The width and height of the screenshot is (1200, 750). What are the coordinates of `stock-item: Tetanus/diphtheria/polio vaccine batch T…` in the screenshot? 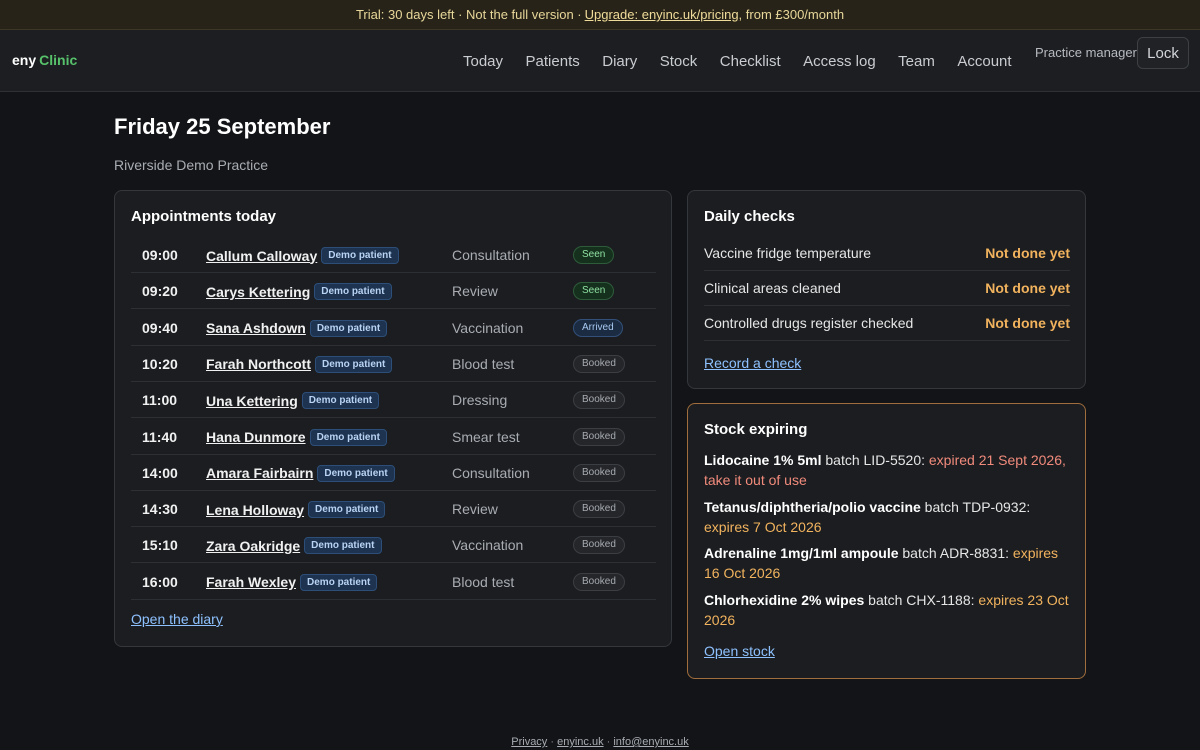 It's located at (889, 517).